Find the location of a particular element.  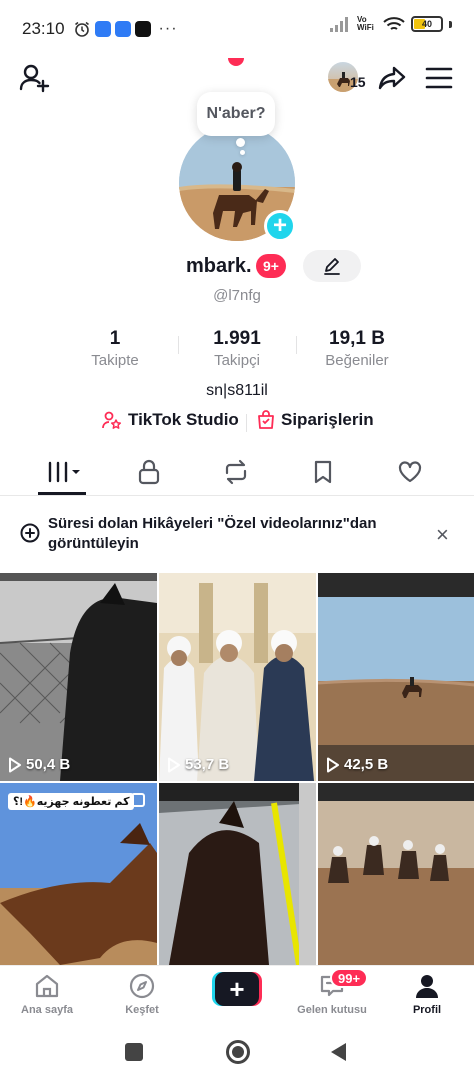

stat-following: 1 Takipte is located at coordinates (115, 348).